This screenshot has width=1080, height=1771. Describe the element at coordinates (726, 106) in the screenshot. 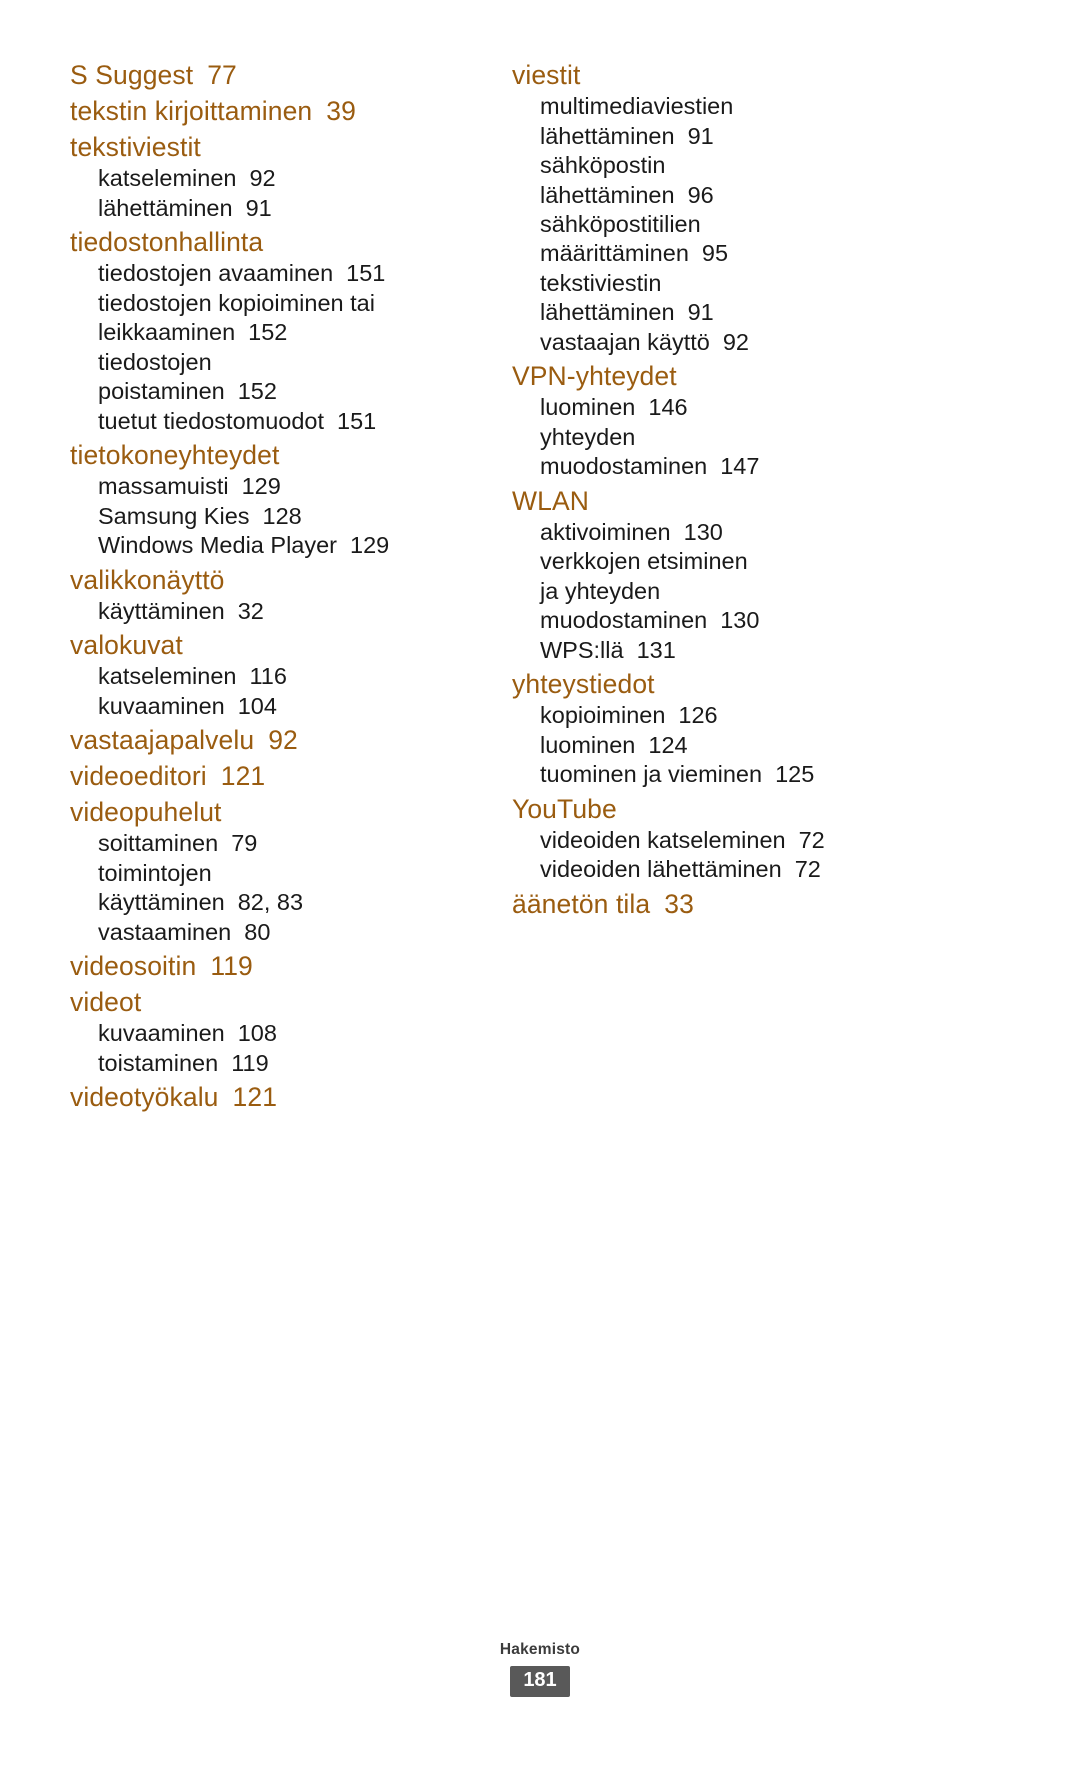

I see `index-subentry: multimediaviestien` at that location.